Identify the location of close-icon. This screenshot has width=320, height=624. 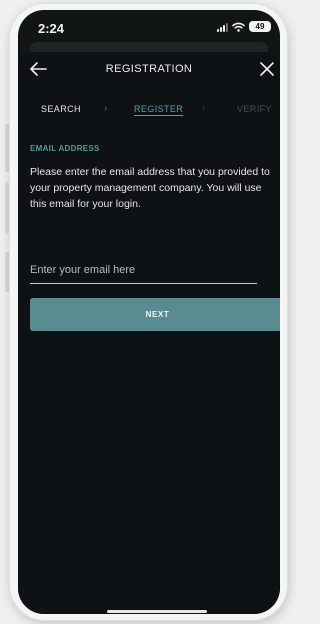
(267, 69).